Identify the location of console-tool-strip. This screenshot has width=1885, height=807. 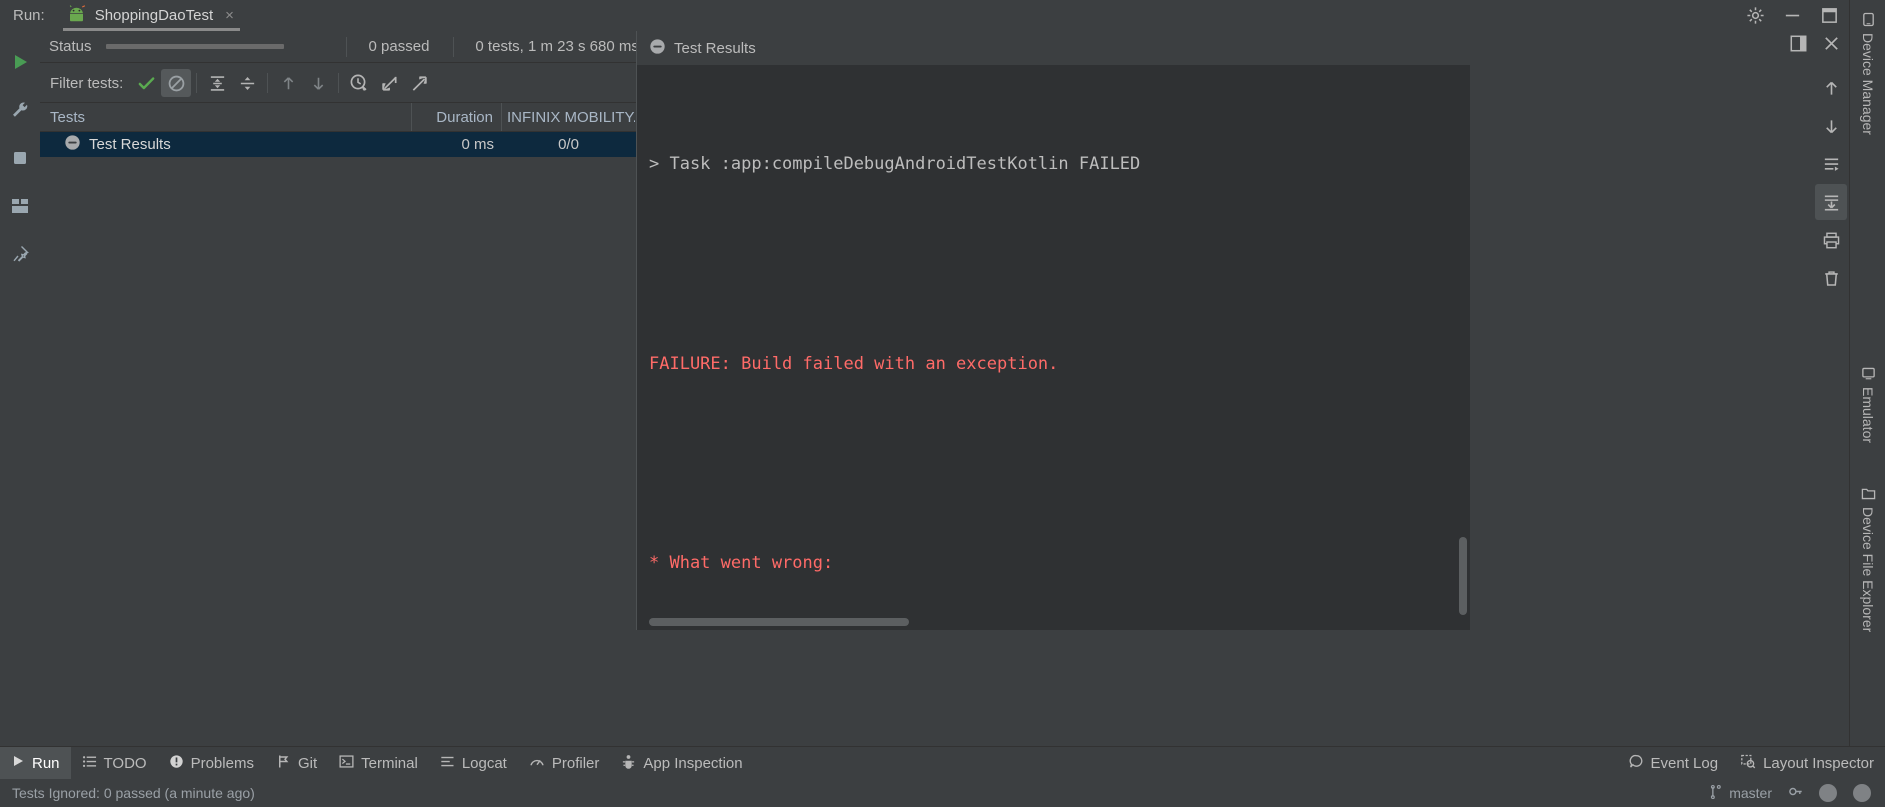
(1831, 365).